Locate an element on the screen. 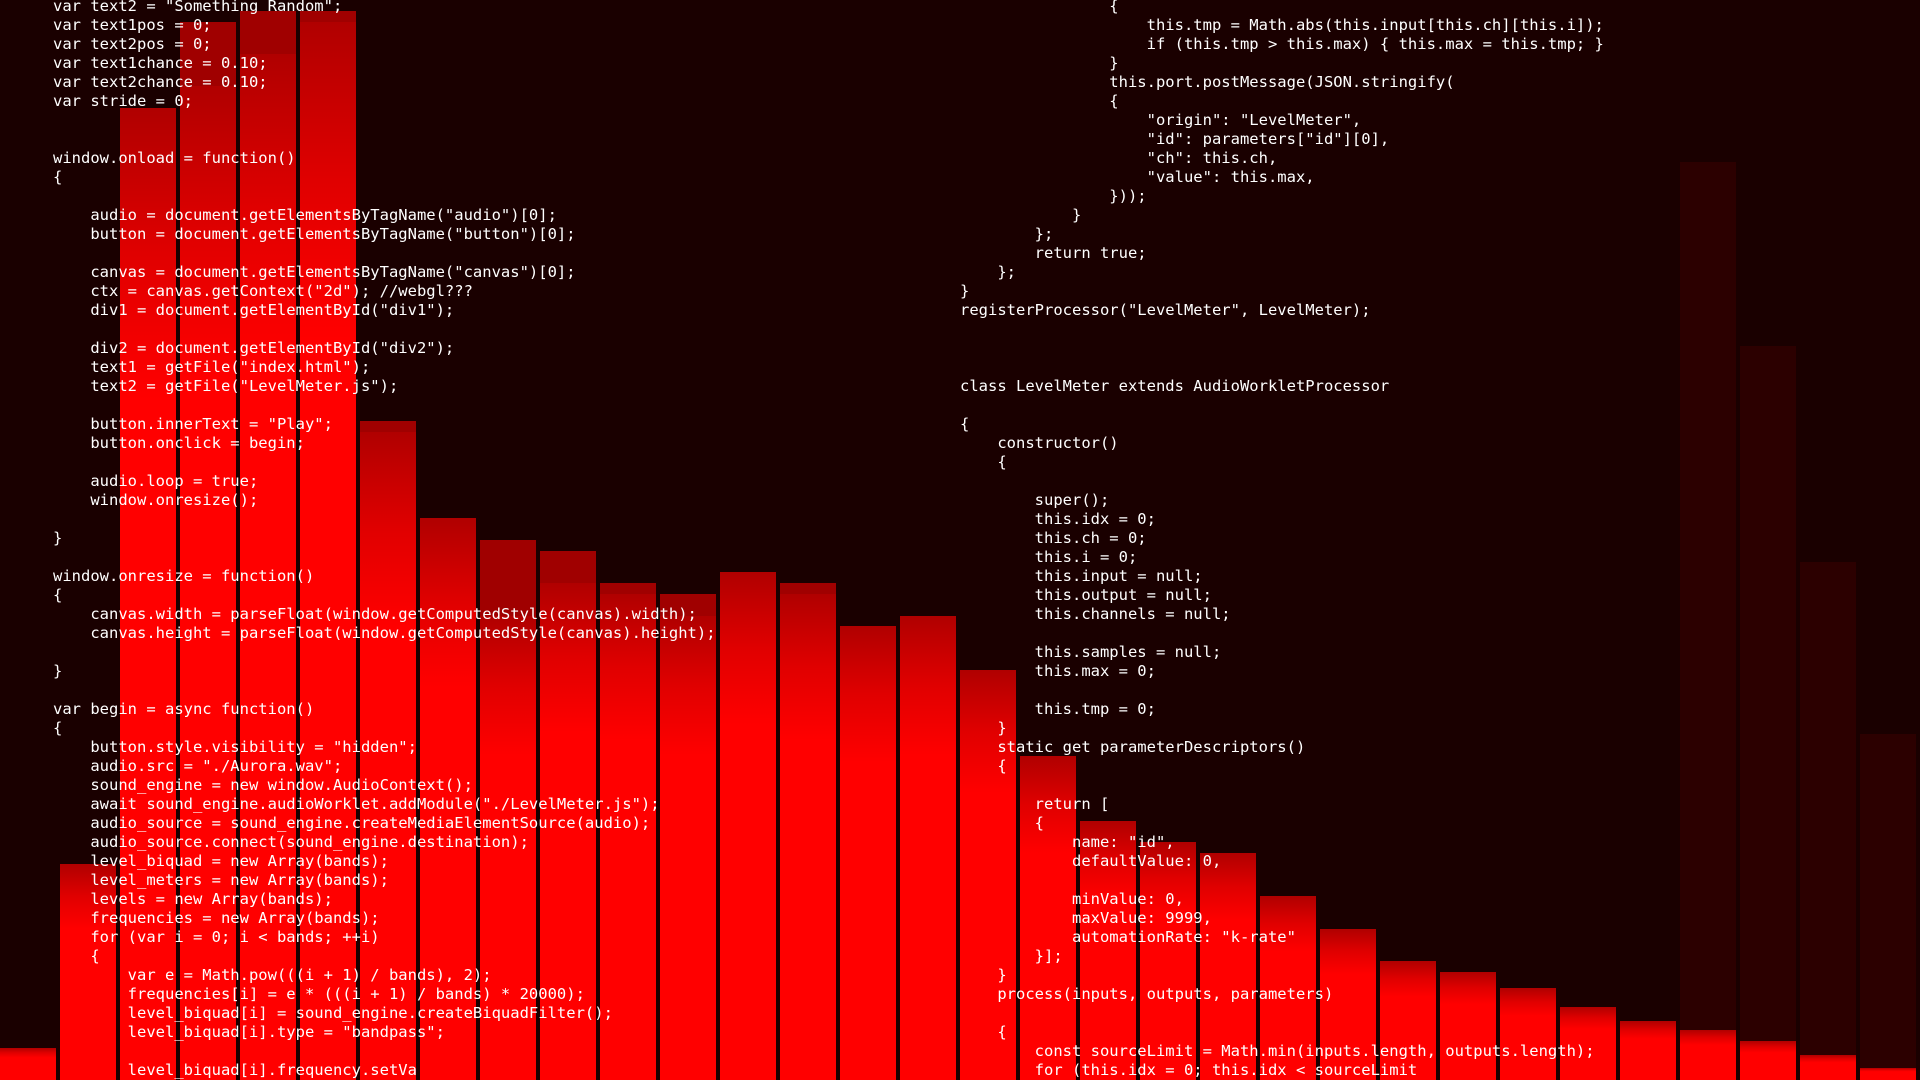  code-line: audio.src = "./Aurora.wav"; is located at coordinates (198, 766).